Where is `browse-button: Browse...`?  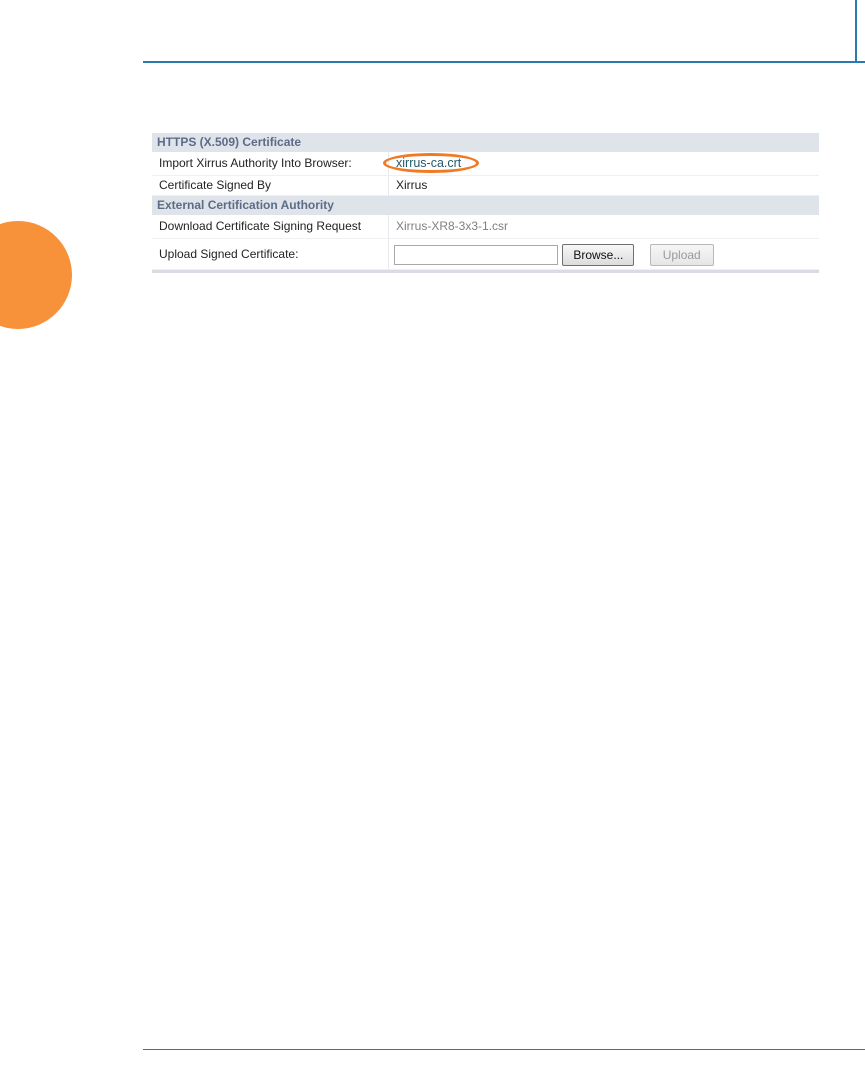 browse-button: Browse... is located at coordinates (598, 254).